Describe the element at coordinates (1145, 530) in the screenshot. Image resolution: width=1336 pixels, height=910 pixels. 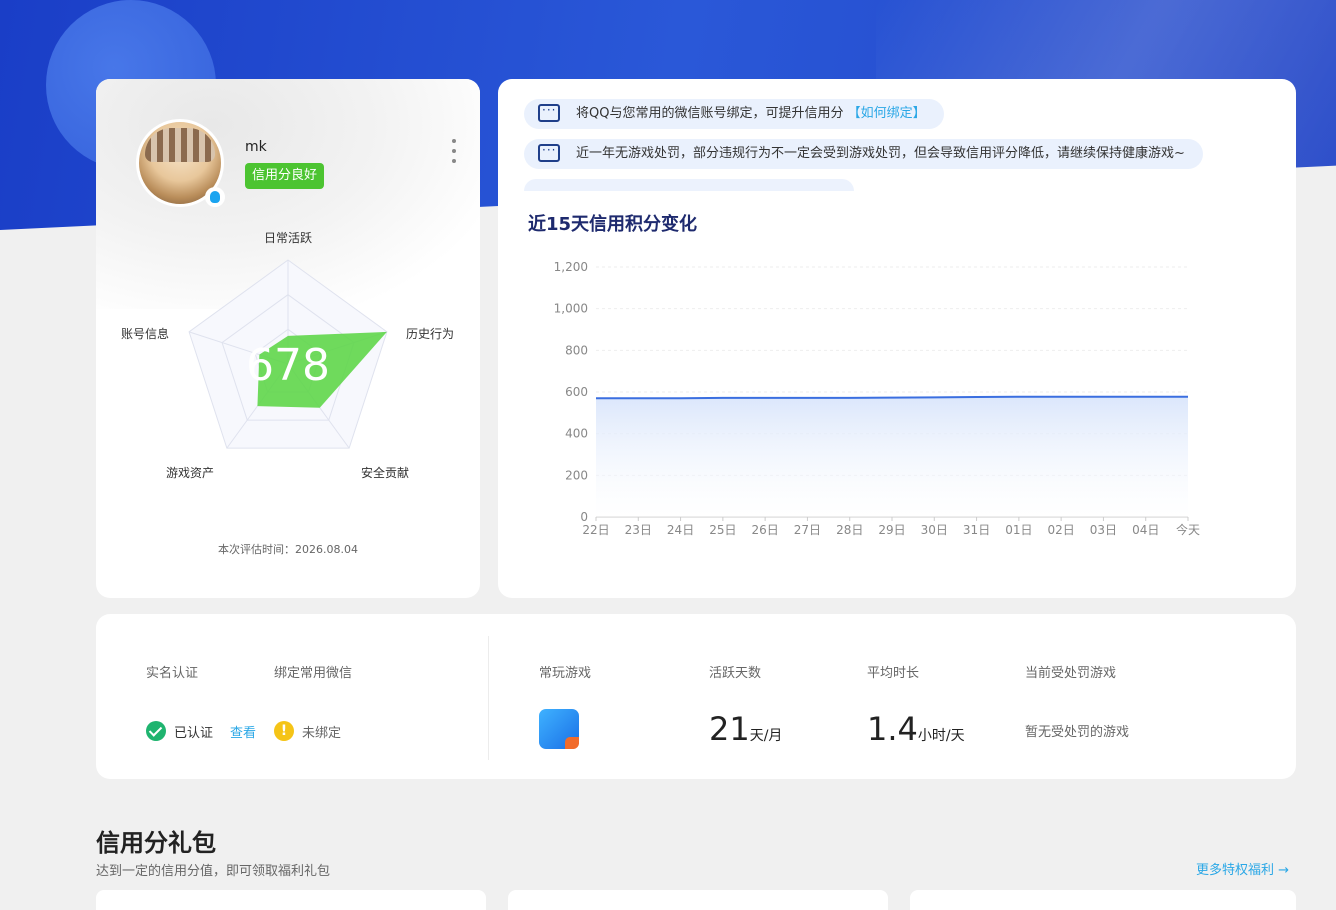
I see `x-tick-label: 04日` at that location.